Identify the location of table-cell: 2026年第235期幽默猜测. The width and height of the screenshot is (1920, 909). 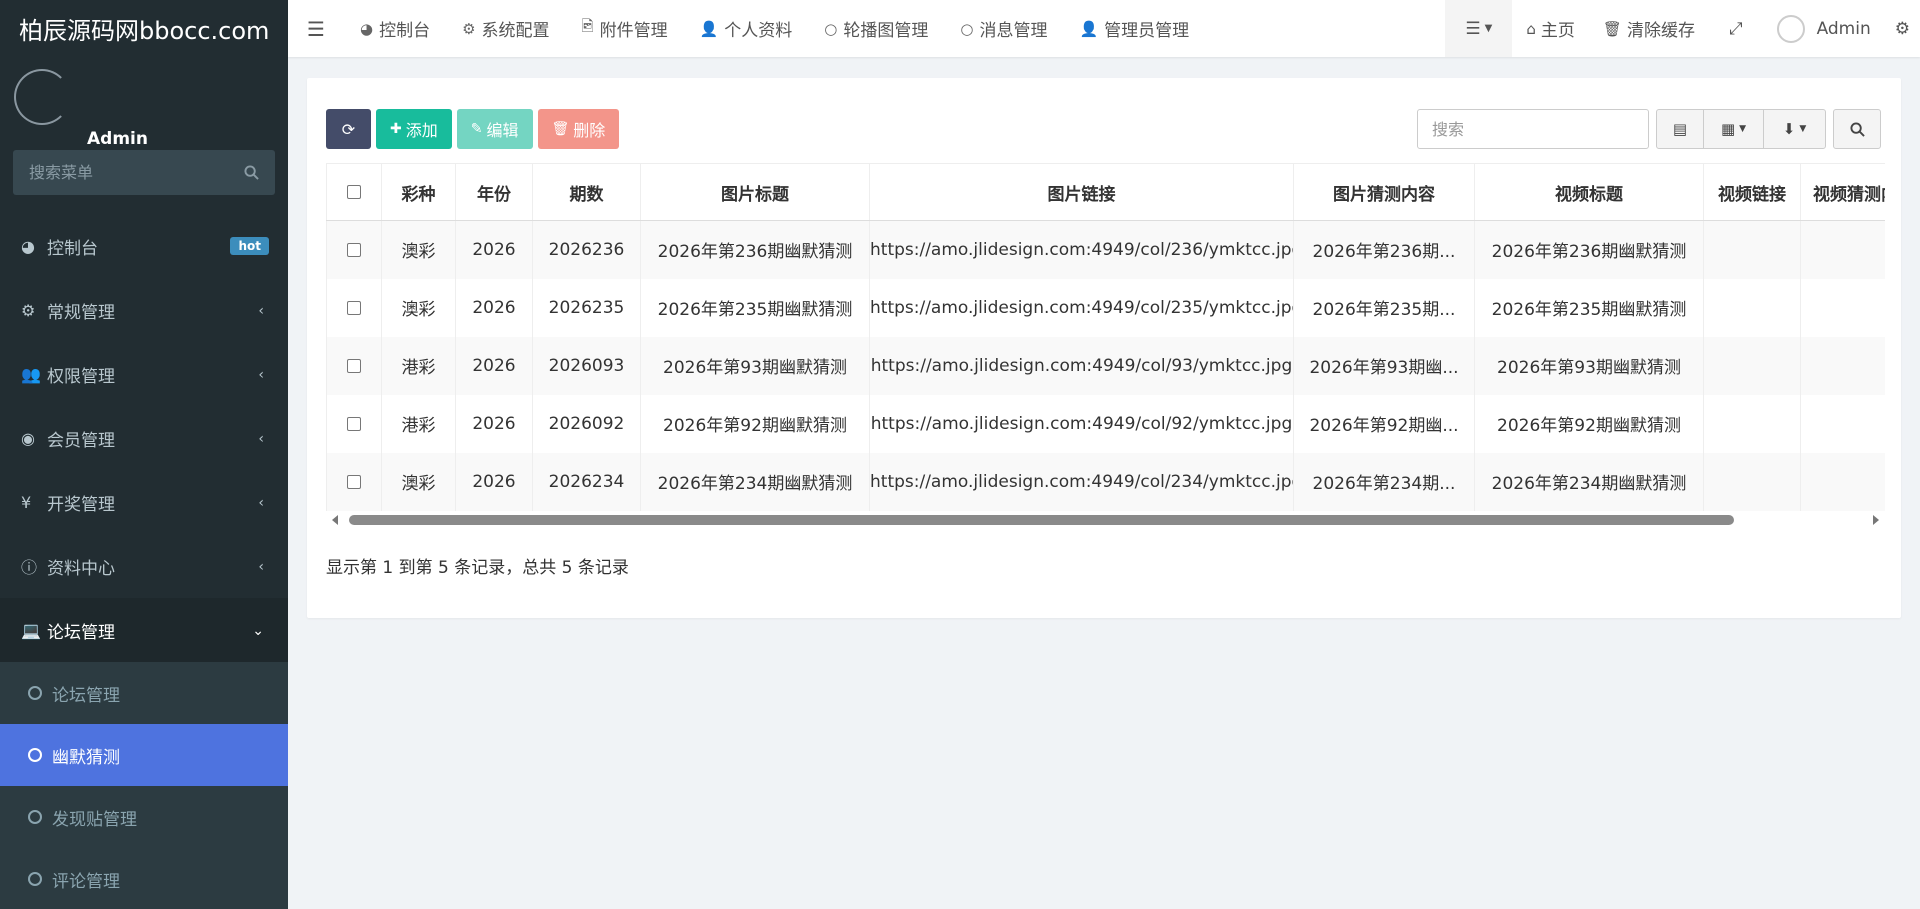
(755, 307).